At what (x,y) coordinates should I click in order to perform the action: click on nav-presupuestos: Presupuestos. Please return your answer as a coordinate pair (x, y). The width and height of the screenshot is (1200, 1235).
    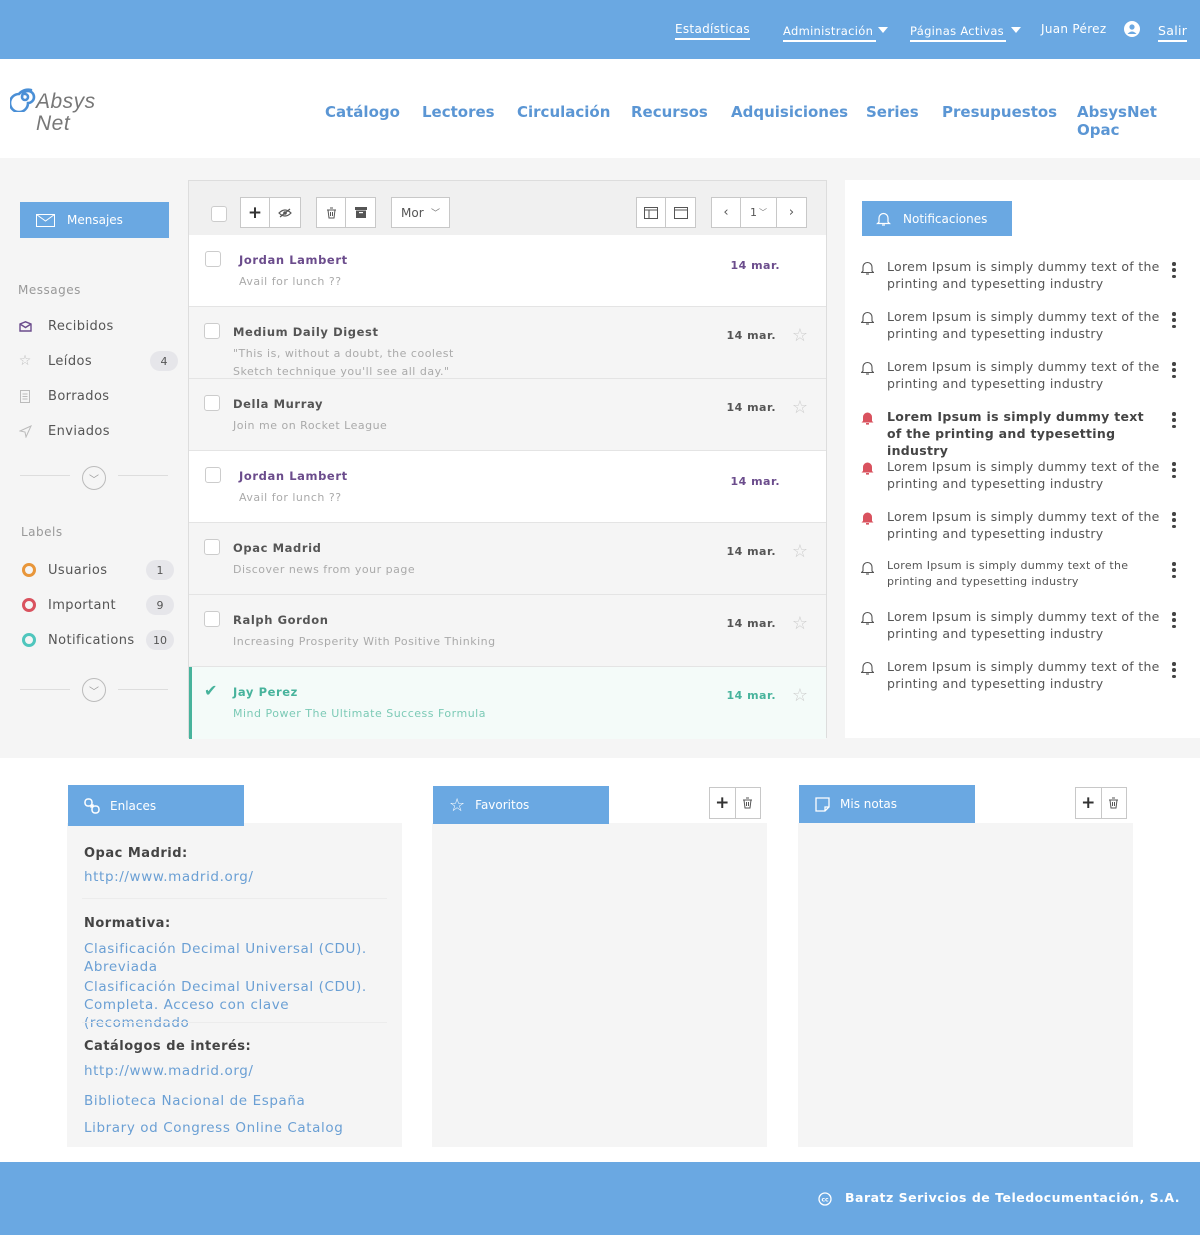
    Looking at the image, I should click on (999, 112).